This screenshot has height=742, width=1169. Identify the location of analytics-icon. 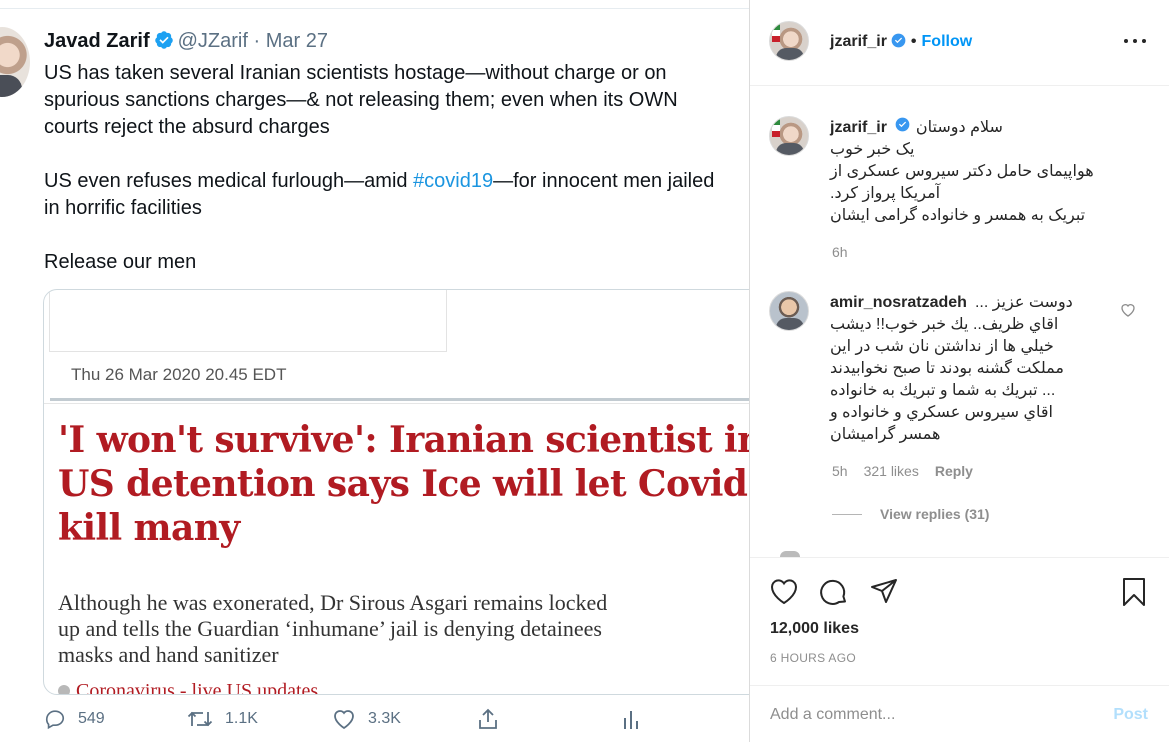
(631, 720).